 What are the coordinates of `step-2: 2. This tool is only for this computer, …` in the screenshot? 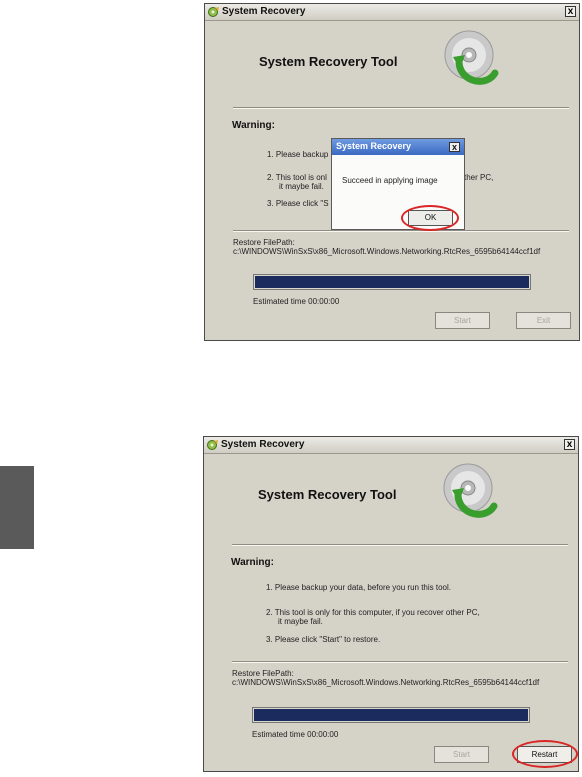 It's located at (373, 612).